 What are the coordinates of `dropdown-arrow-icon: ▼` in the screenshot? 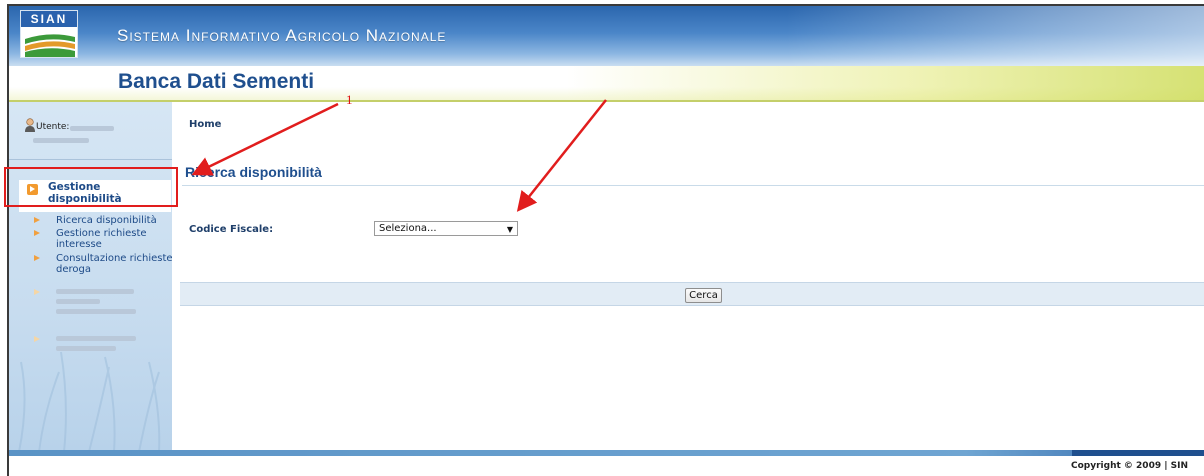 It's located at (509, 229).